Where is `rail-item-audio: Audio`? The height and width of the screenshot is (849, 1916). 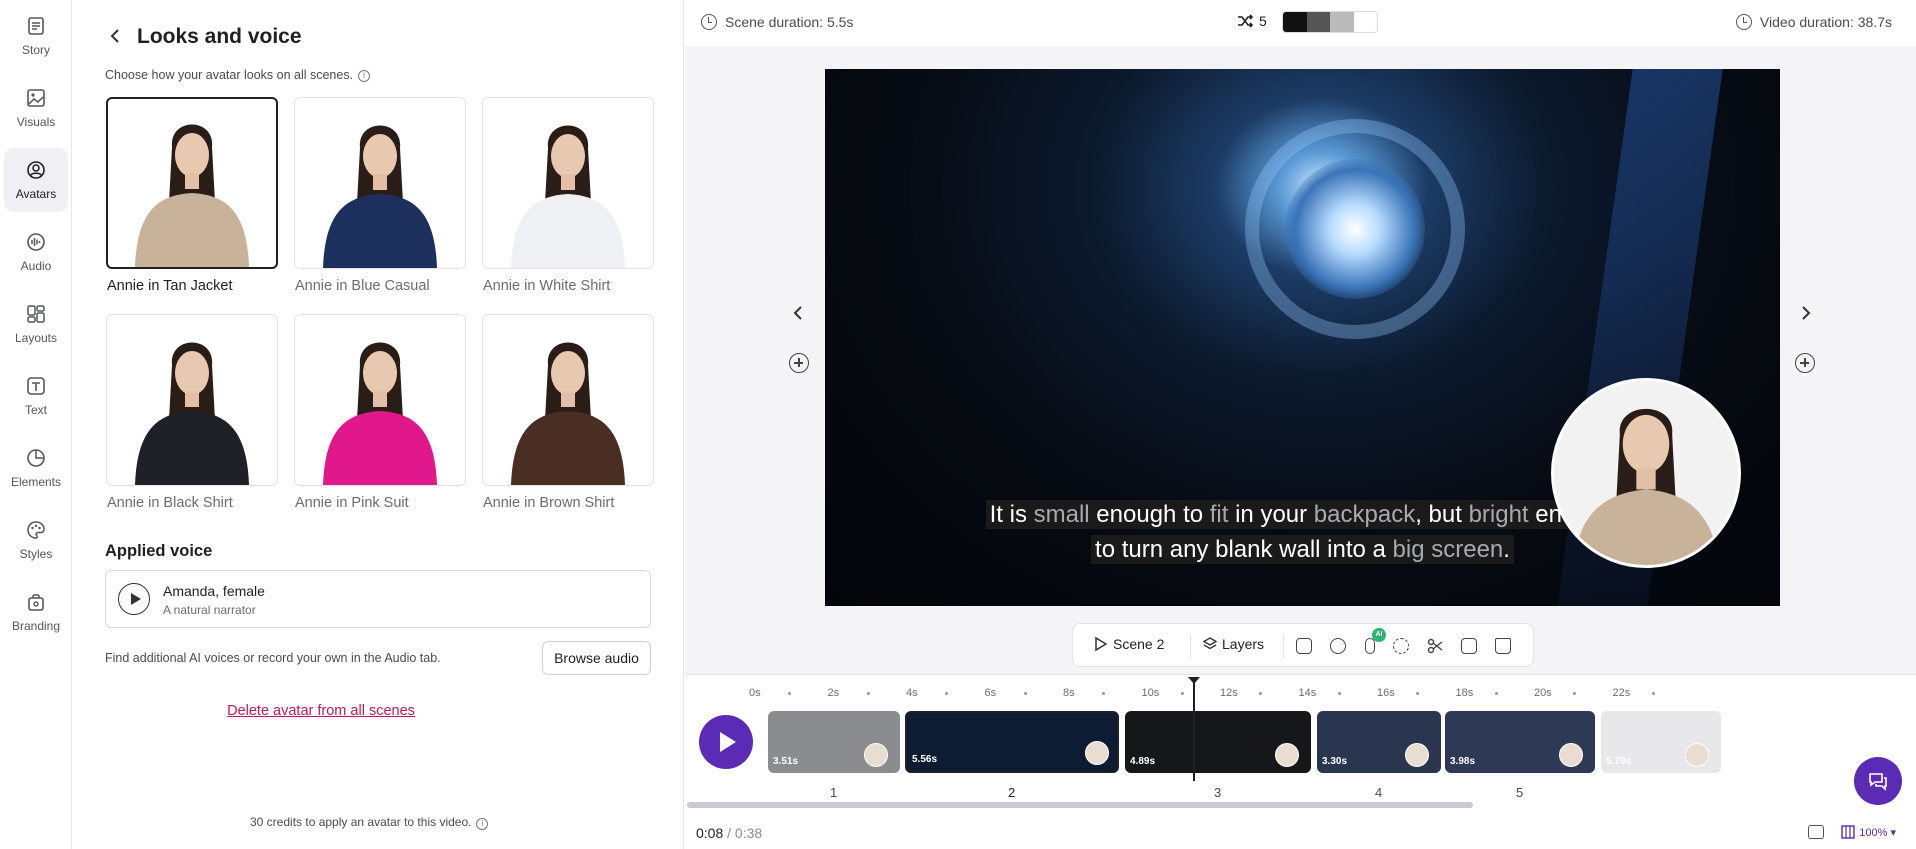
rail-item-audio: Audio is located at coordinates (36, 252).